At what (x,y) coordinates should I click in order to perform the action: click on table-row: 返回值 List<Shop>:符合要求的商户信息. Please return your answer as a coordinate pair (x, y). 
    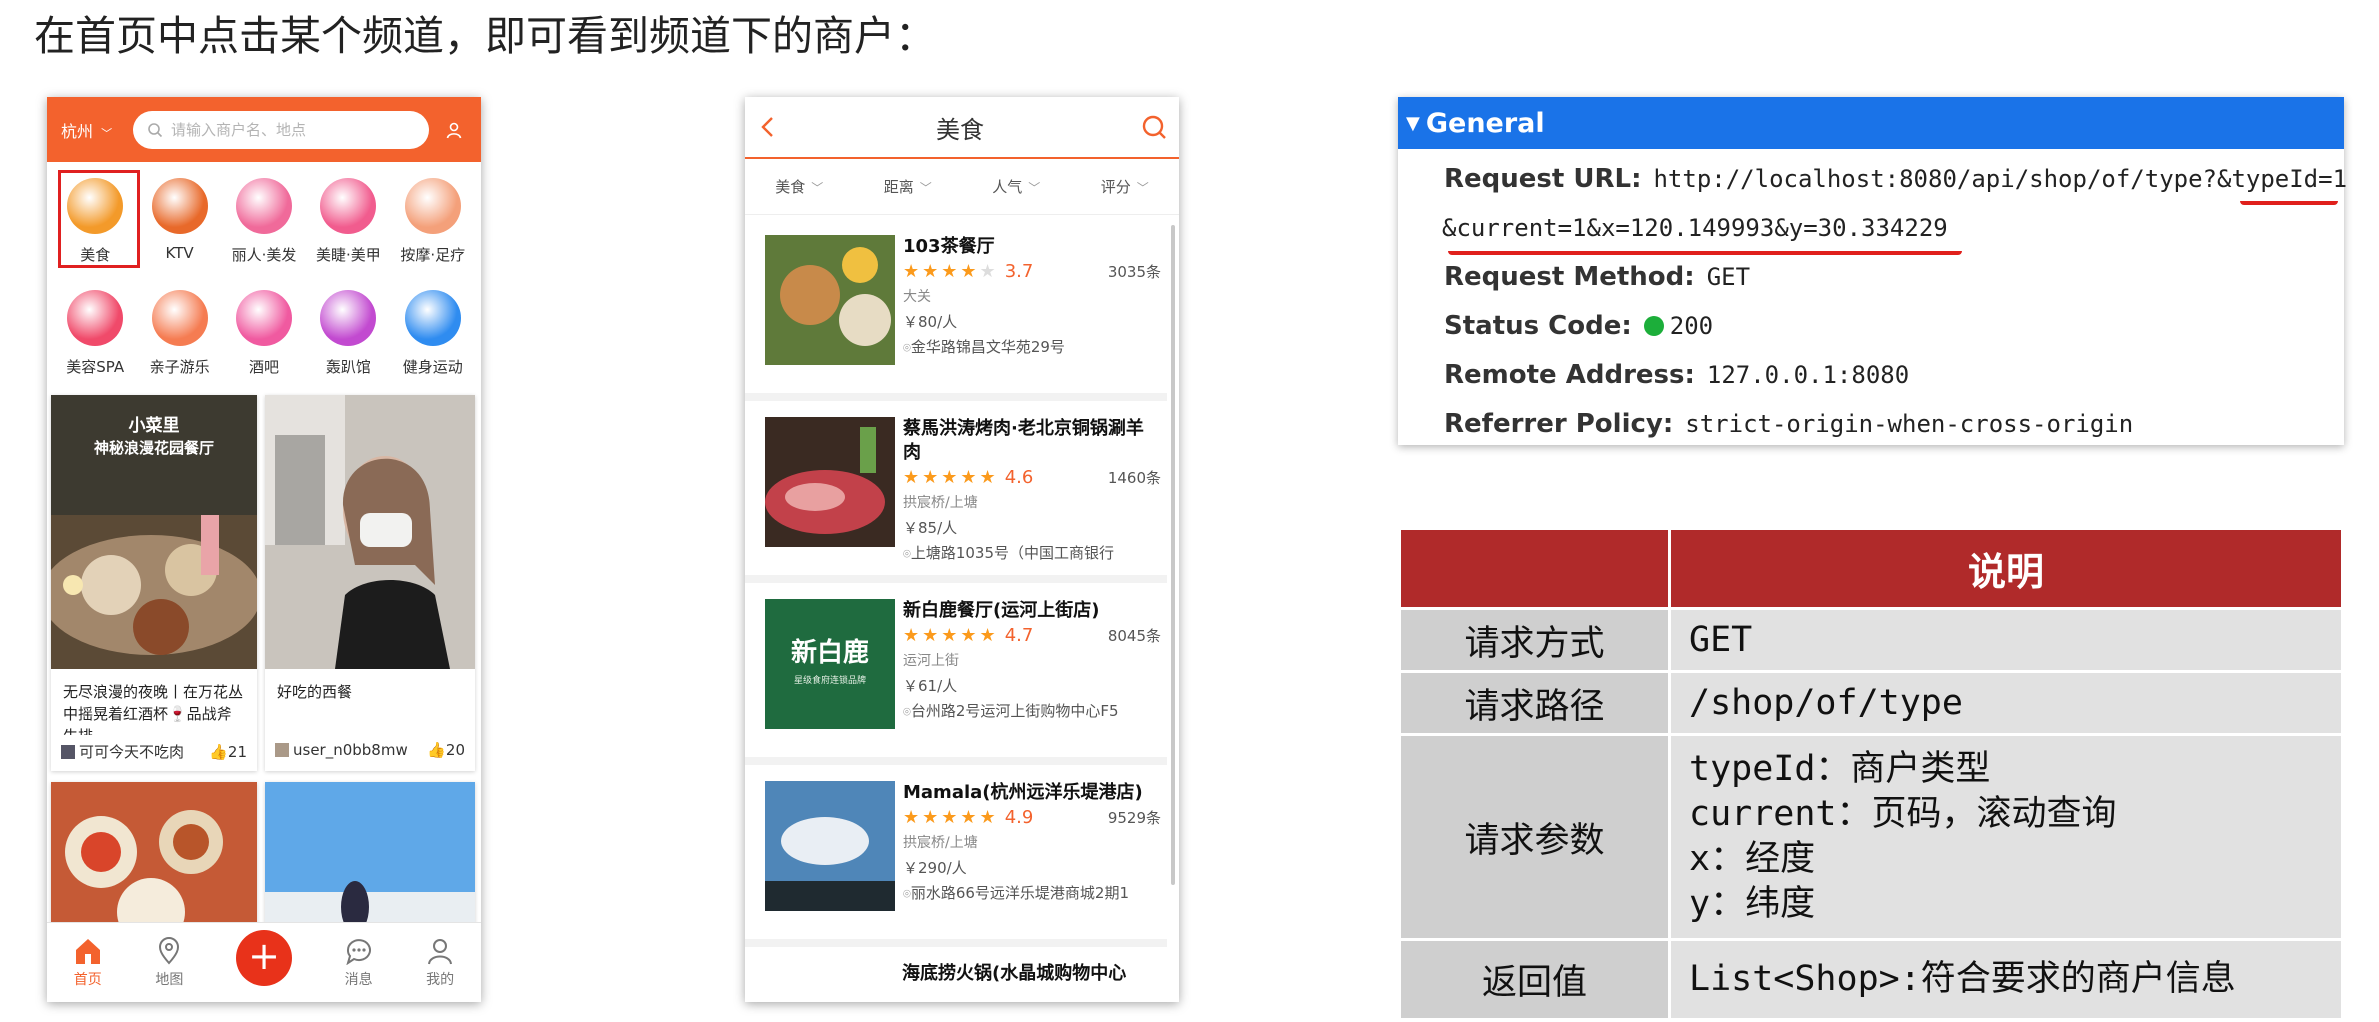
    Looking at the image, I should click on (1871, 979).